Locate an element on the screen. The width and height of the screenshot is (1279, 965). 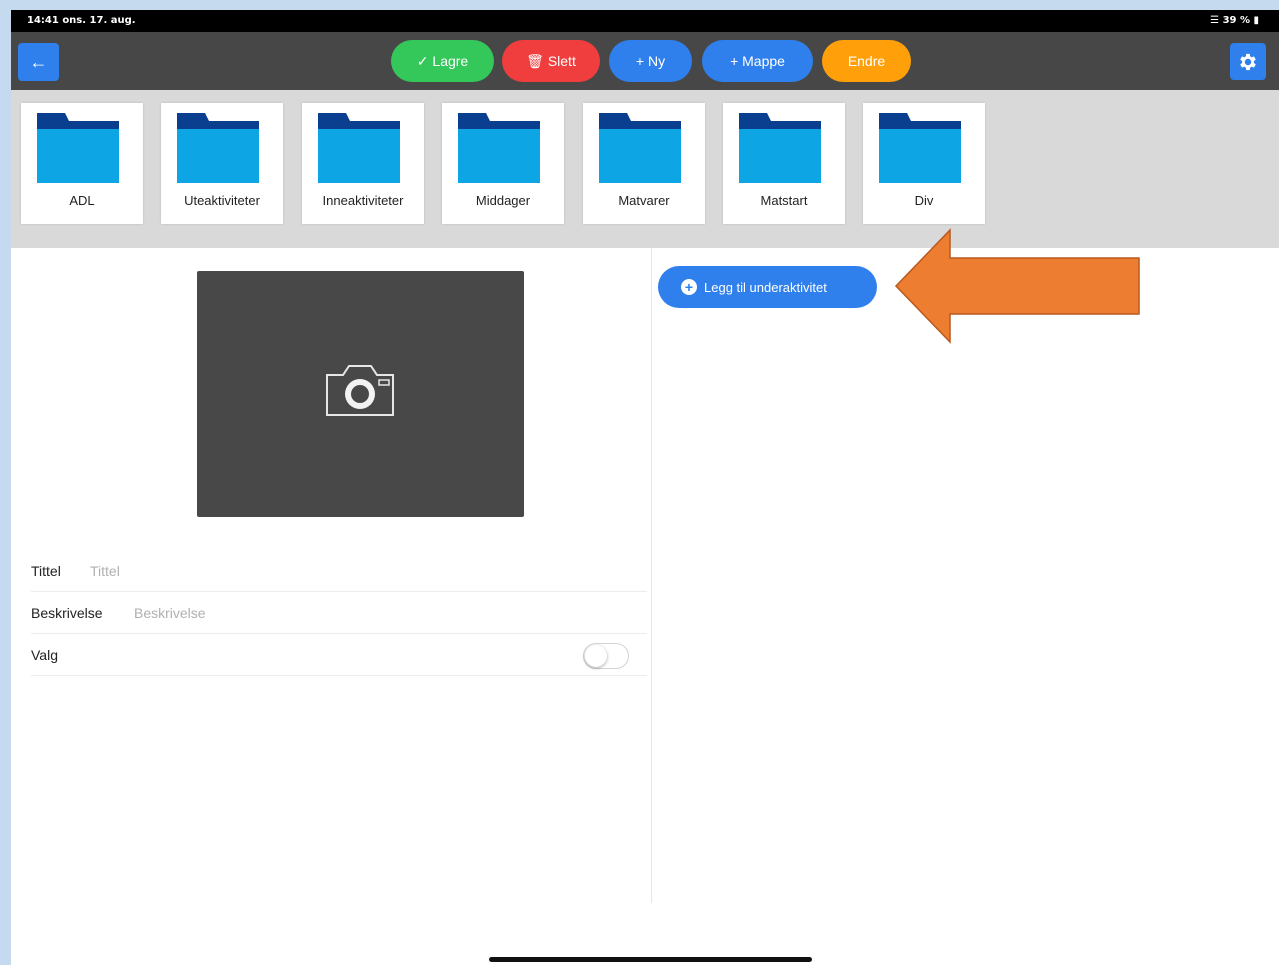
description-label: Beskrivelse is located at coordinates (67, 613).